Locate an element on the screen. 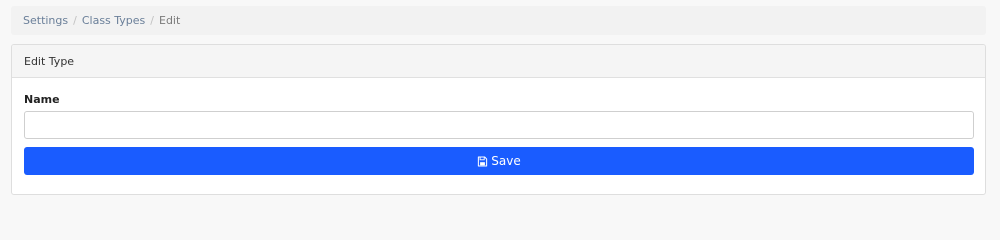 This screenshot has height=240, width=1000. card-title: Edit Type is located at coordinates (49, 61).